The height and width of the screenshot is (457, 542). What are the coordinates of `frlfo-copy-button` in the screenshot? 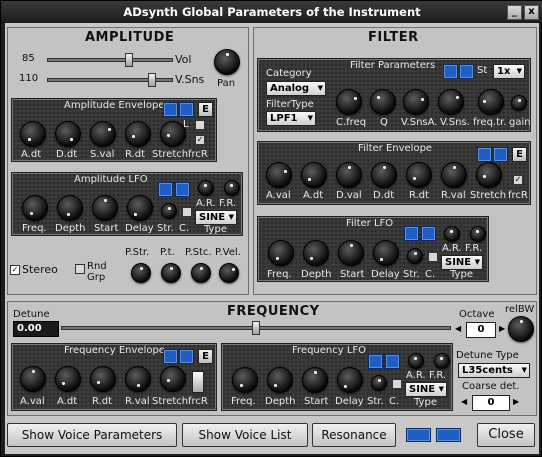 It's located at (375, 361).